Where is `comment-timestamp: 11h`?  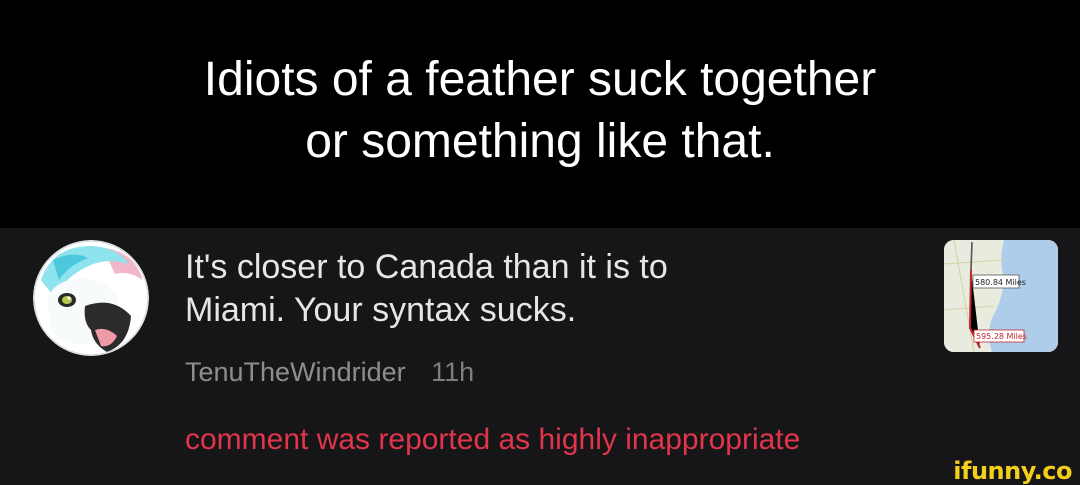
comment-timestamp: 11h is located at coordinates (453, 372).